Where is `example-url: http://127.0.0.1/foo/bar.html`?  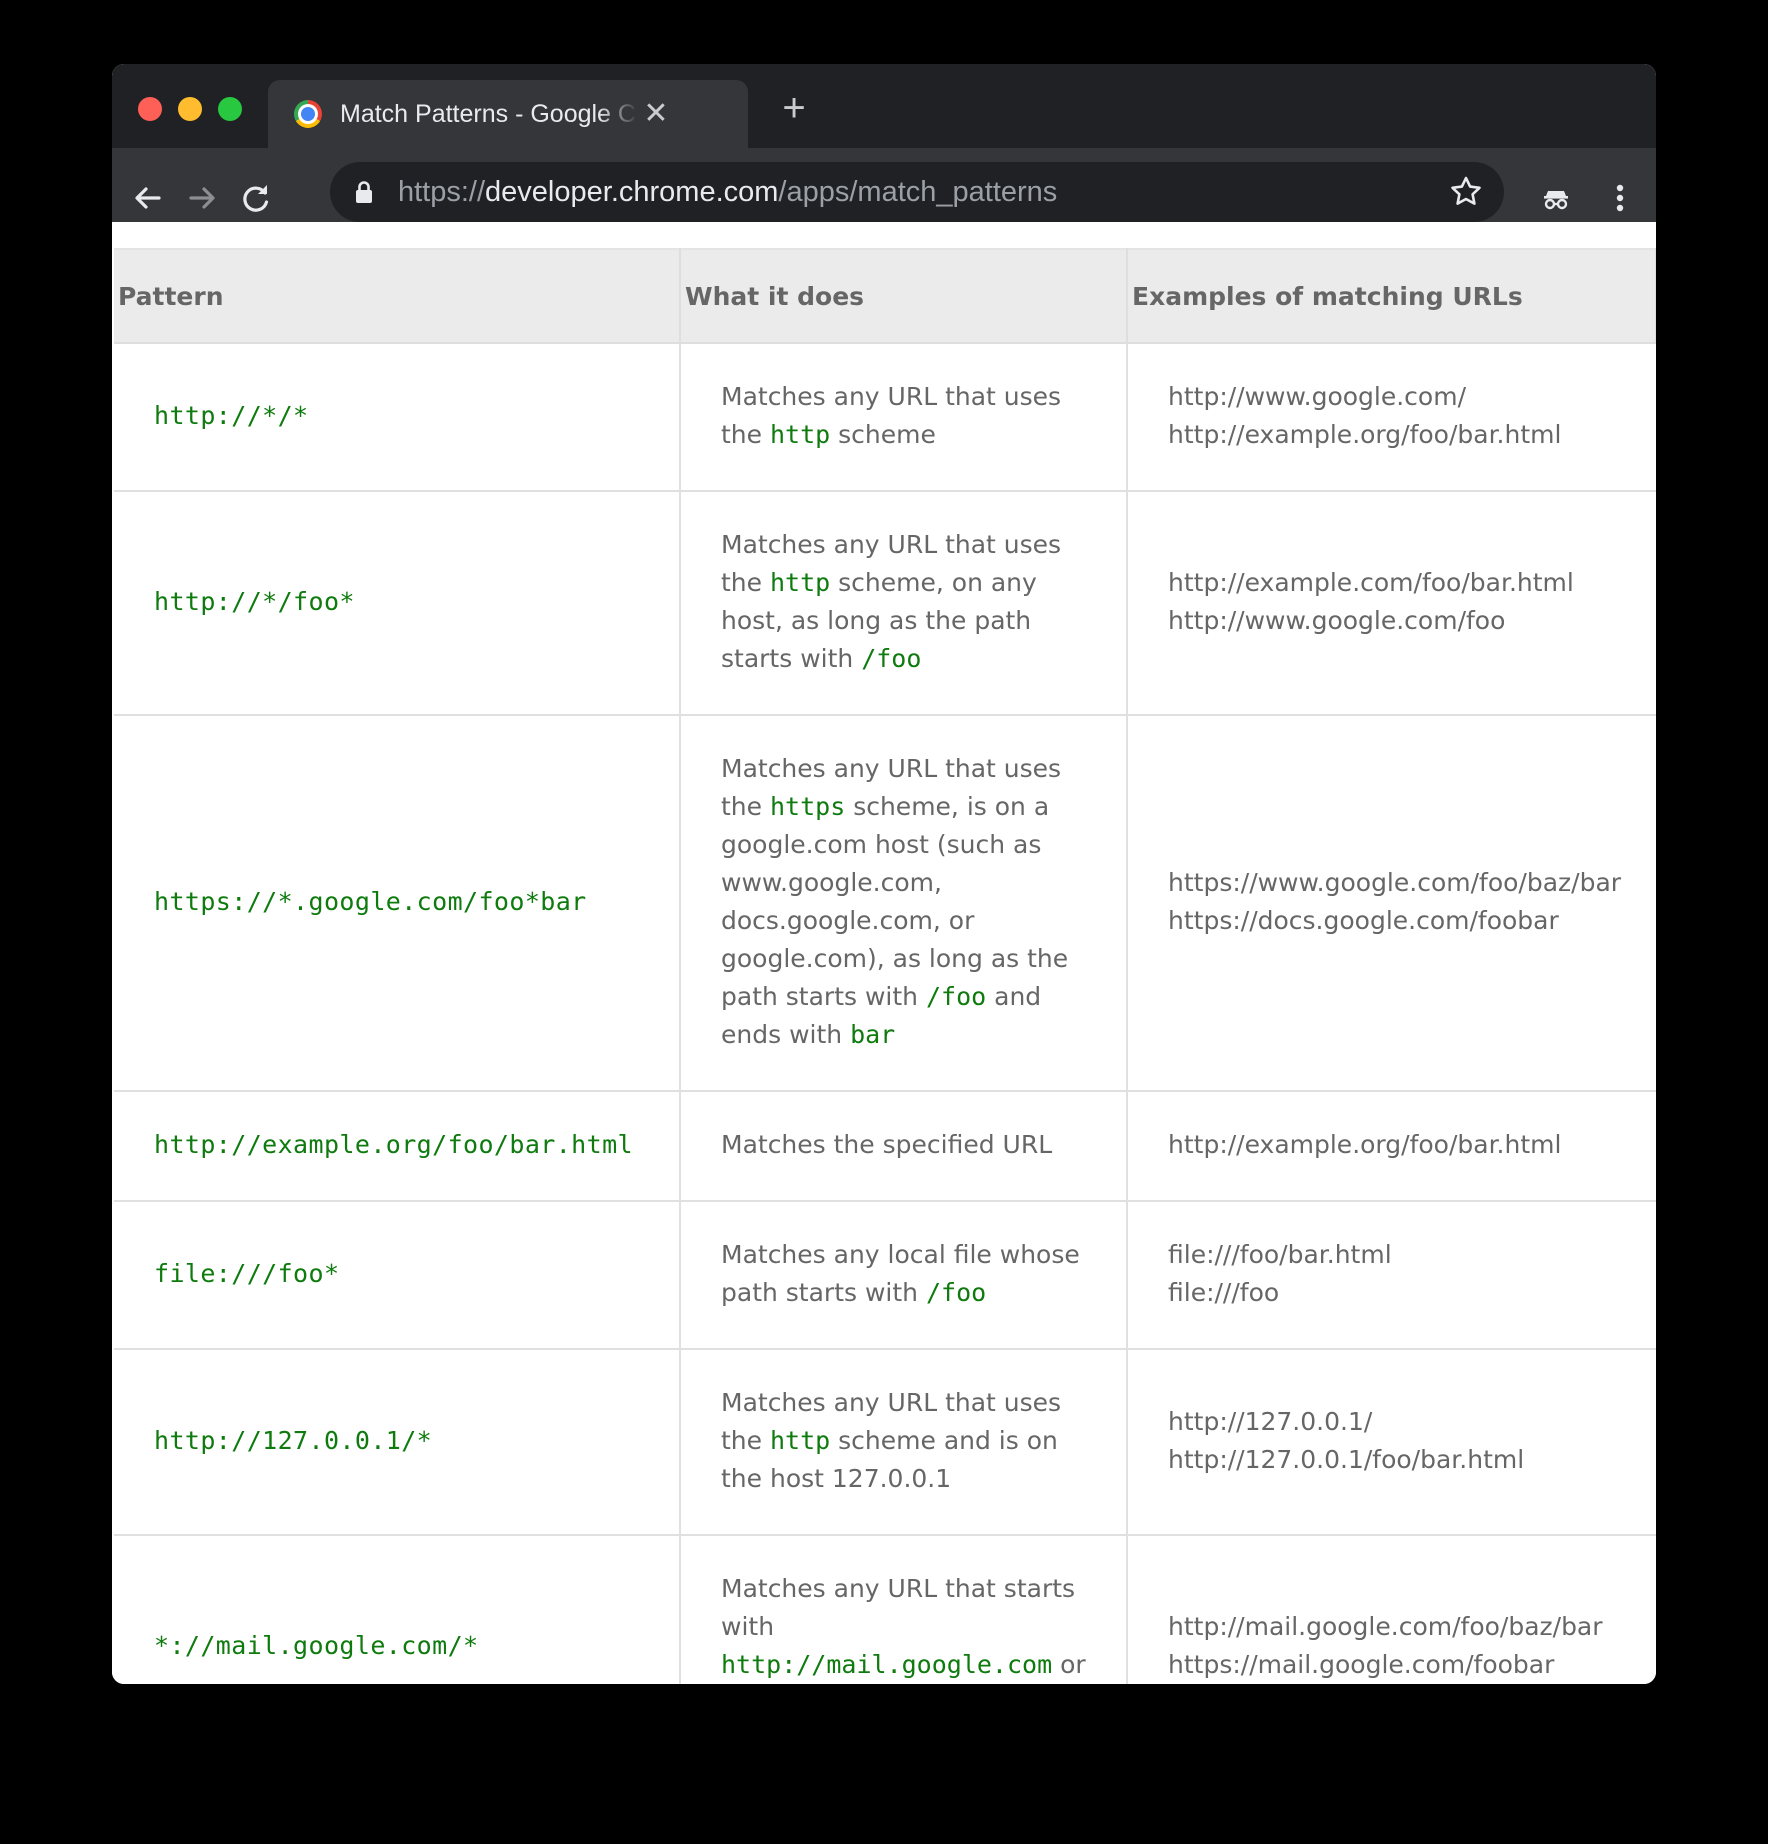
example-url: http://127.0.0.1/foo/bar.html is located at coordinates (1346, 1459).